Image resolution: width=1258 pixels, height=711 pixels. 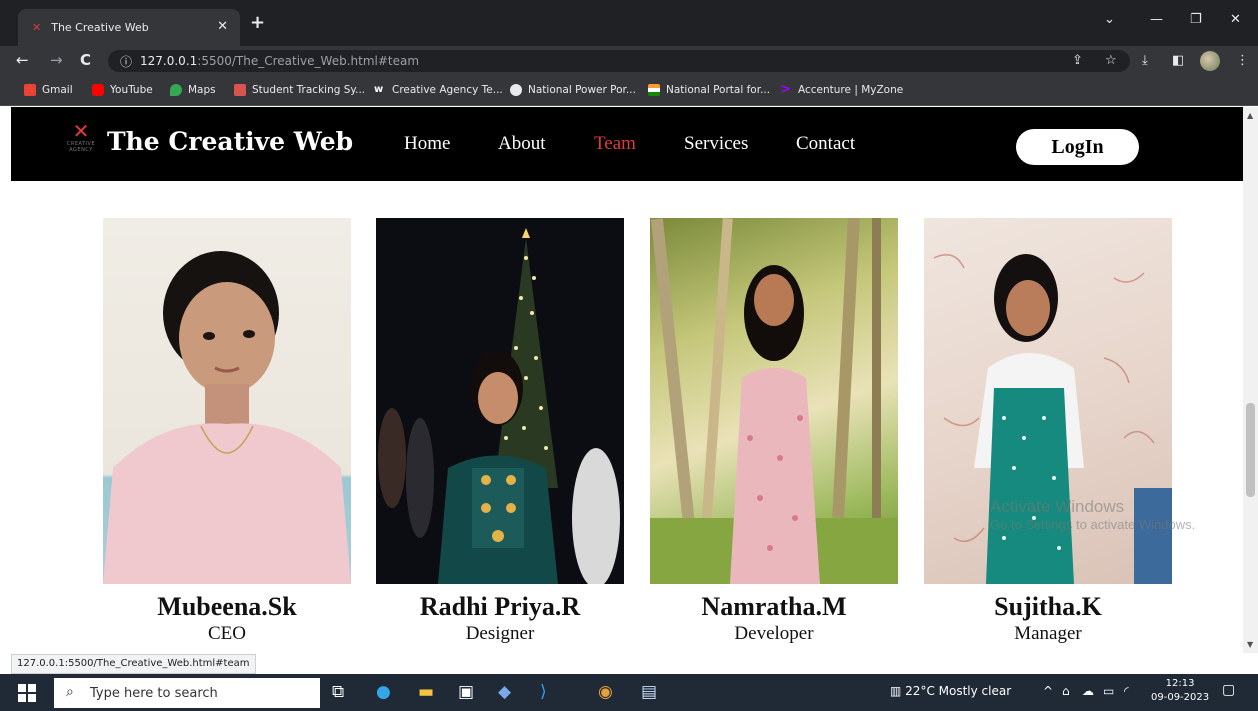 I want to click on reload-icon: C, so click(x=85, y=60).